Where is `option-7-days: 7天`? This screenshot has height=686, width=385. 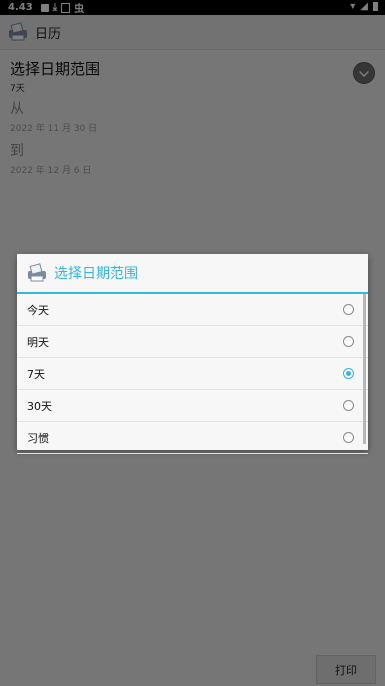
option-7-days: 7天 is located at coordinates (192, 374).